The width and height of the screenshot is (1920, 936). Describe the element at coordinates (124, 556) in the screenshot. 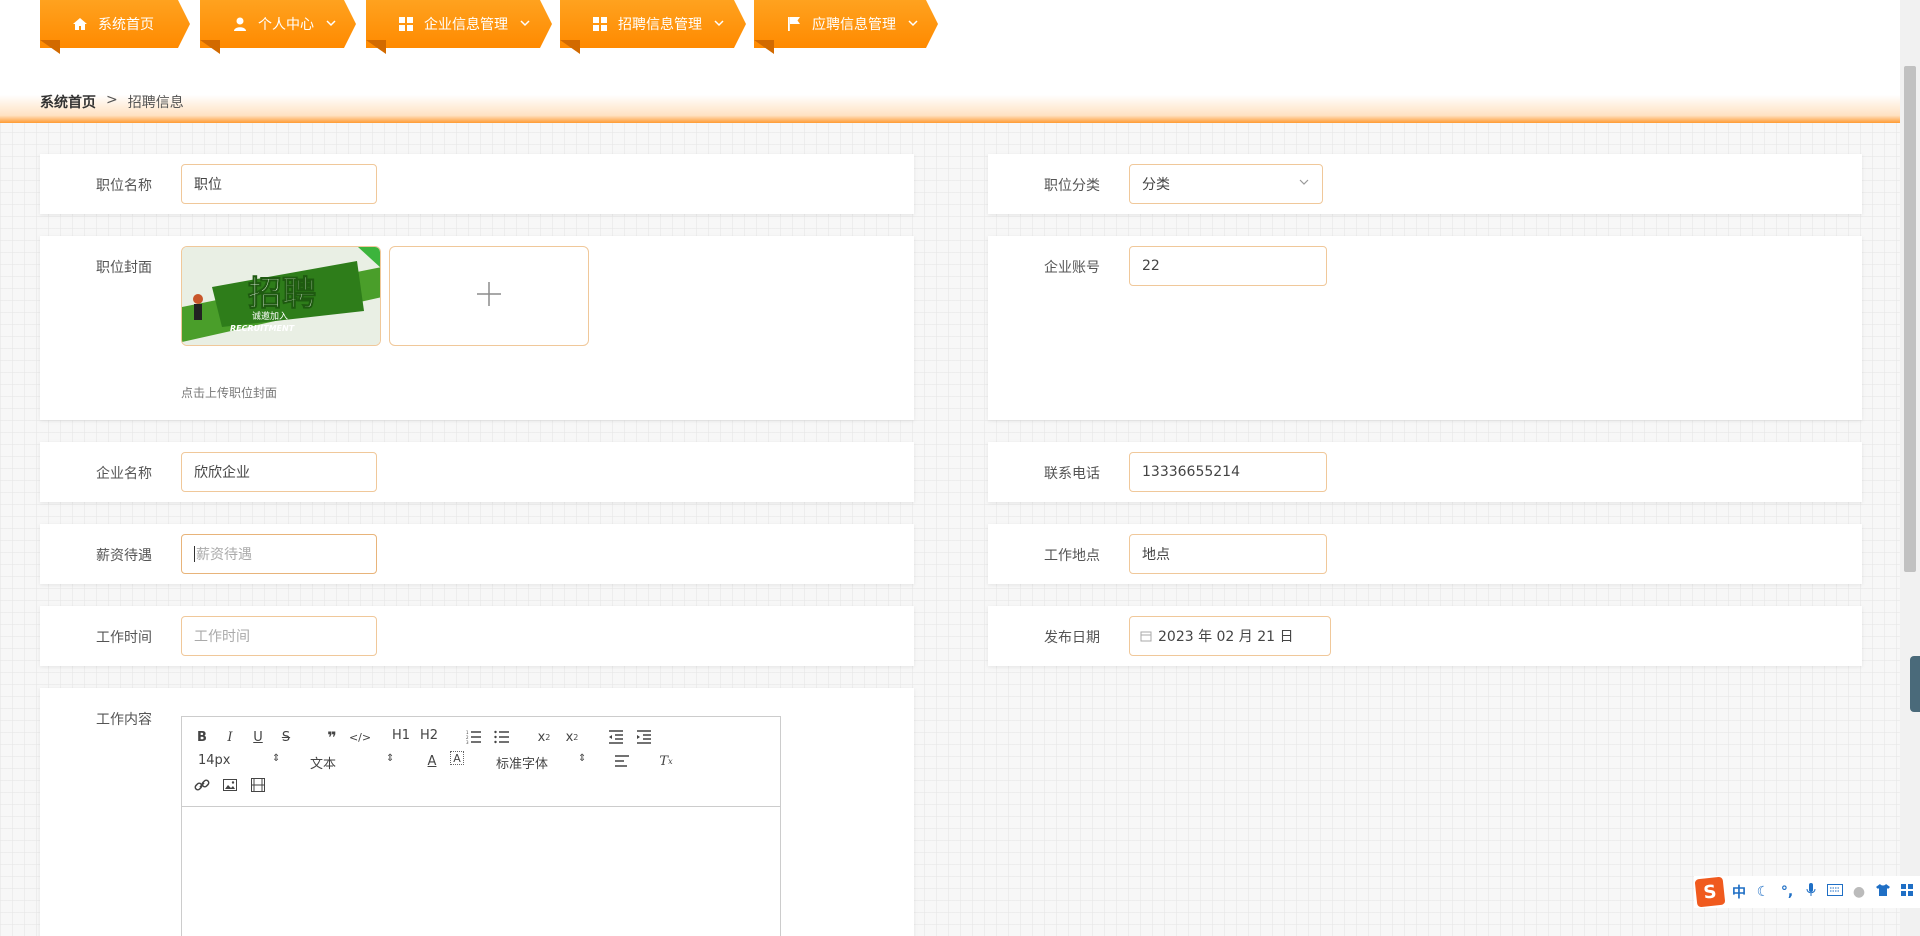

I see `salary-label: 薪资待遇` at that location.